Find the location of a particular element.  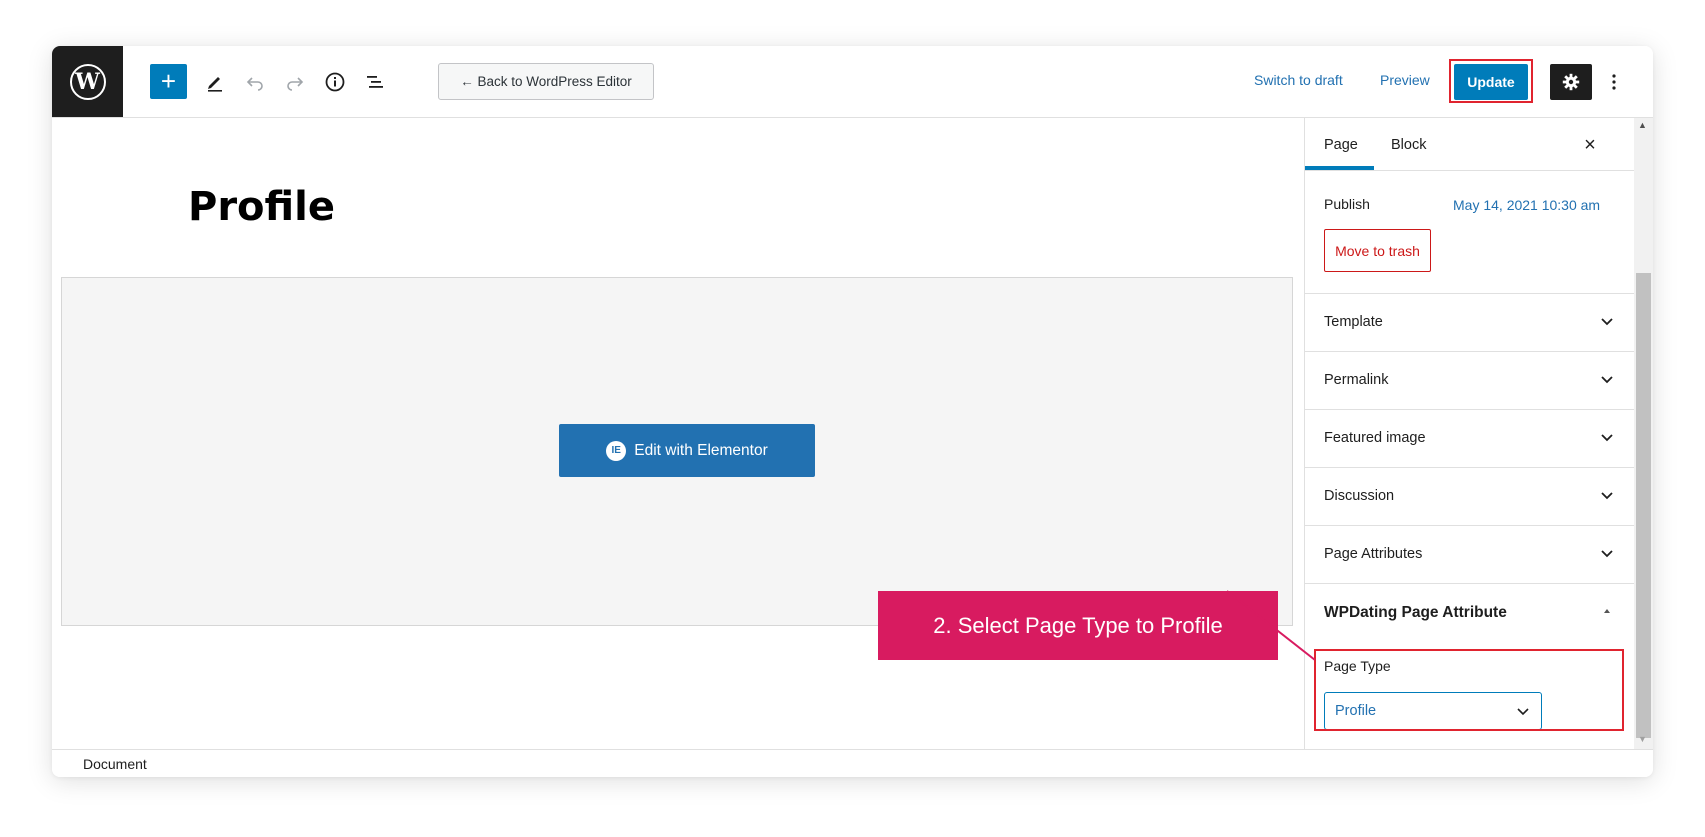

panel-label: Discussion is located at coordinates (1359, 496).